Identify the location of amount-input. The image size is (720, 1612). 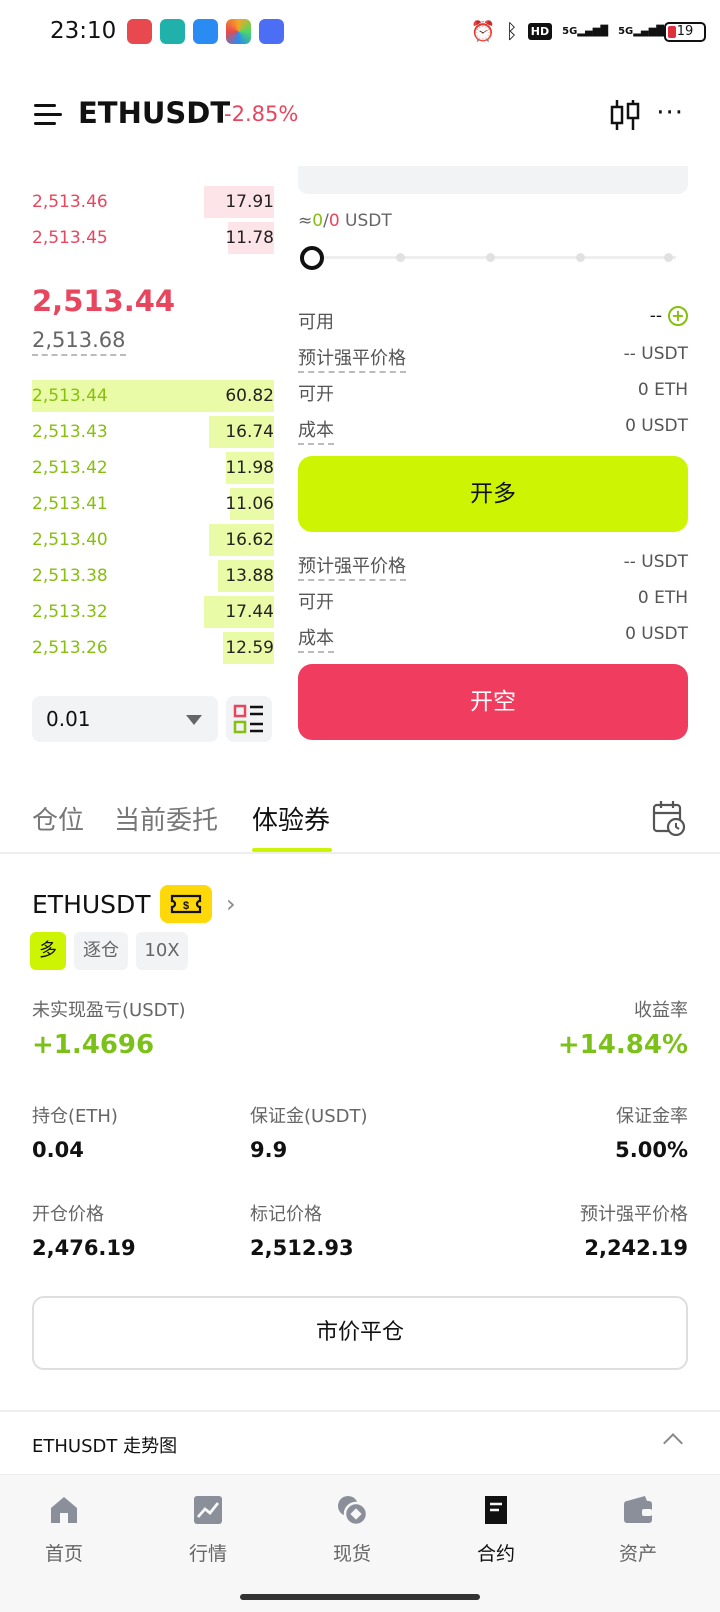
(493, 180).